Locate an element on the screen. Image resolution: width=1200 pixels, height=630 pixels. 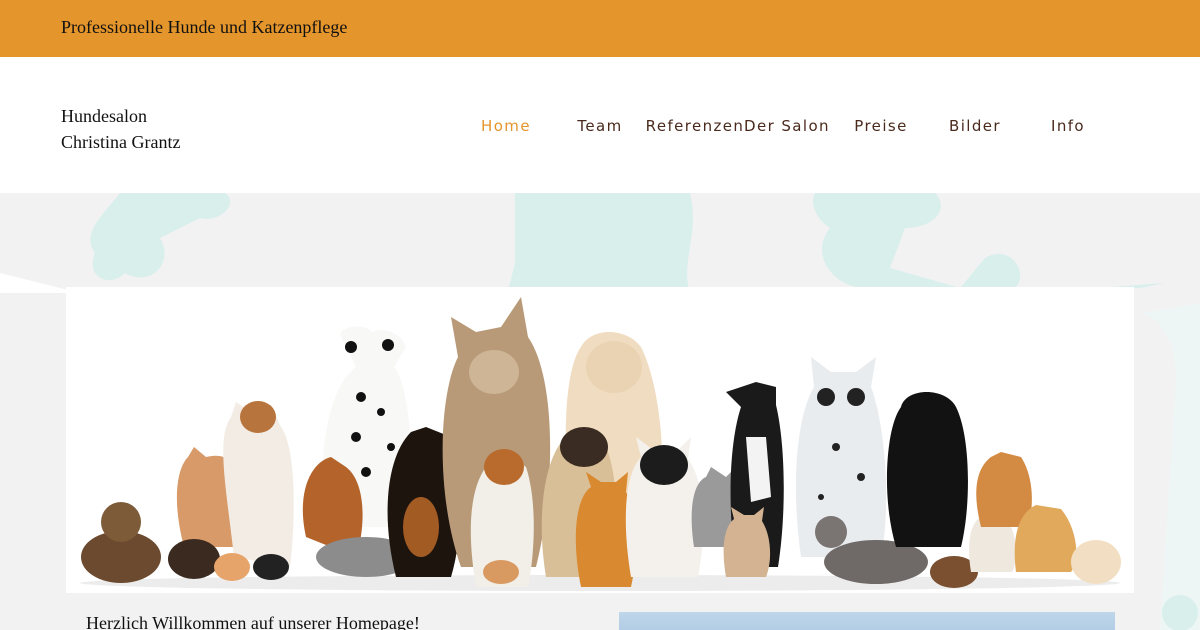
sidebar-image-box is located at coordinates (867, 621).